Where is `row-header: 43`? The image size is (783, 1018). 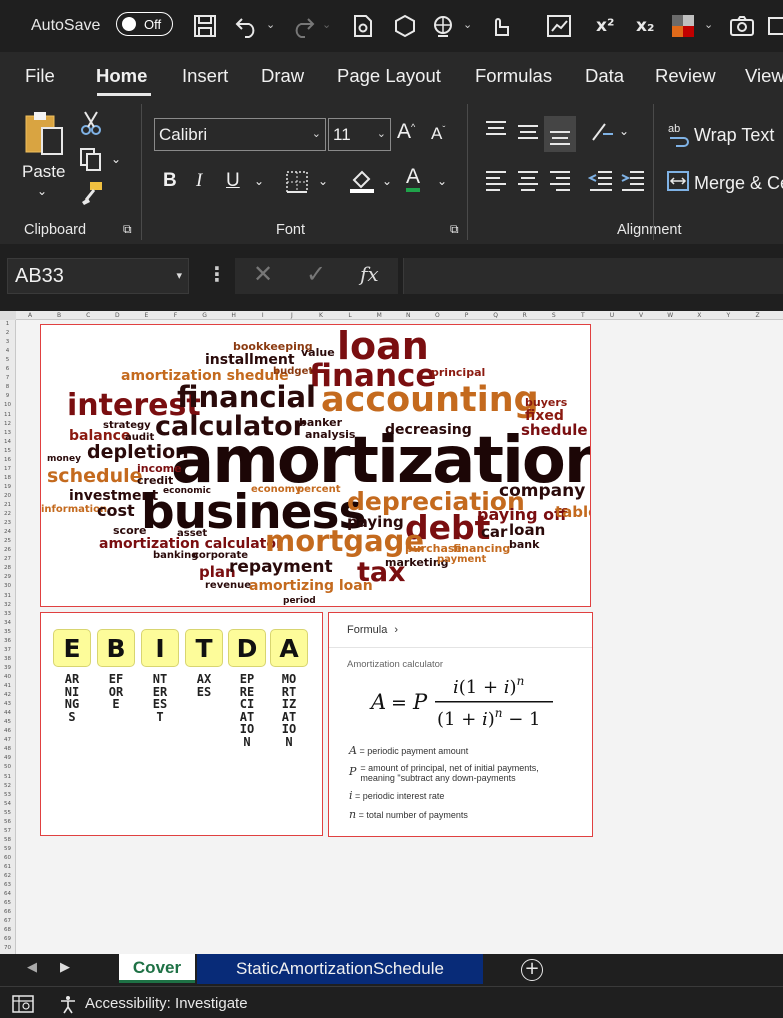
row-header: 43 is located at coordinates (7, 704).